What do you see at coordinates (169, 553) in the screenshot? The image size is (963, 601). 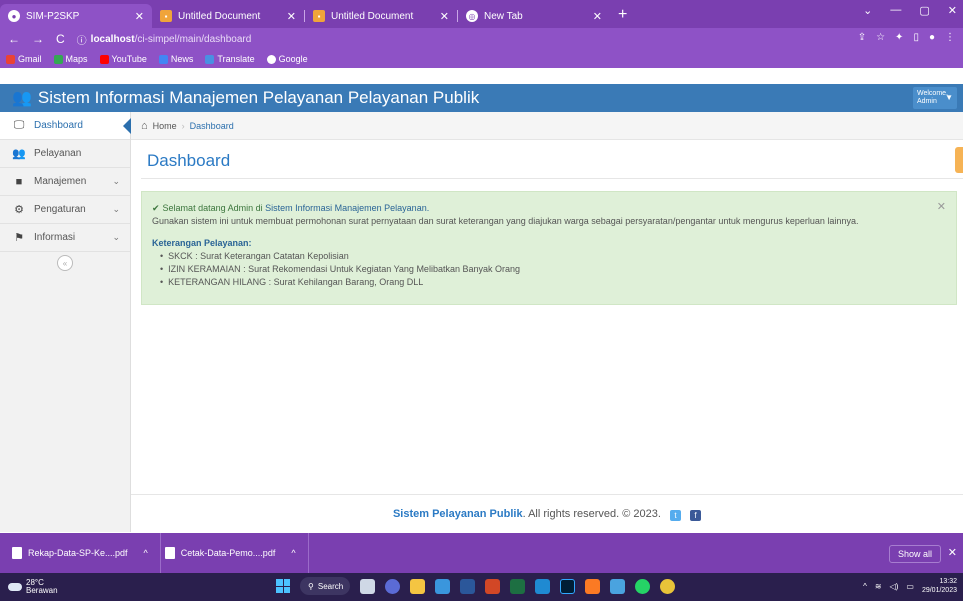 I see `file-icon` at bounding box center [169, 553].